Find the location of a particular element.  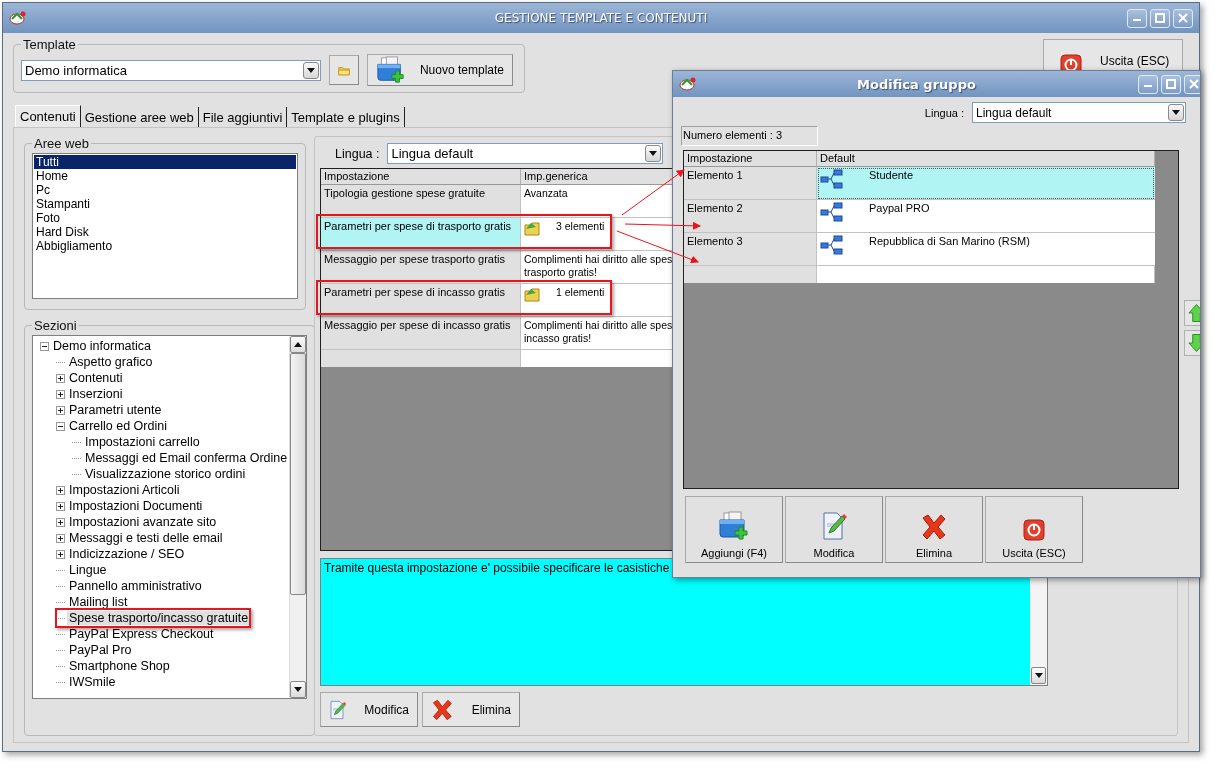

window-title: GESTIONE TEMPLATE E CONTENUTI is located at coordinates (601, 18).